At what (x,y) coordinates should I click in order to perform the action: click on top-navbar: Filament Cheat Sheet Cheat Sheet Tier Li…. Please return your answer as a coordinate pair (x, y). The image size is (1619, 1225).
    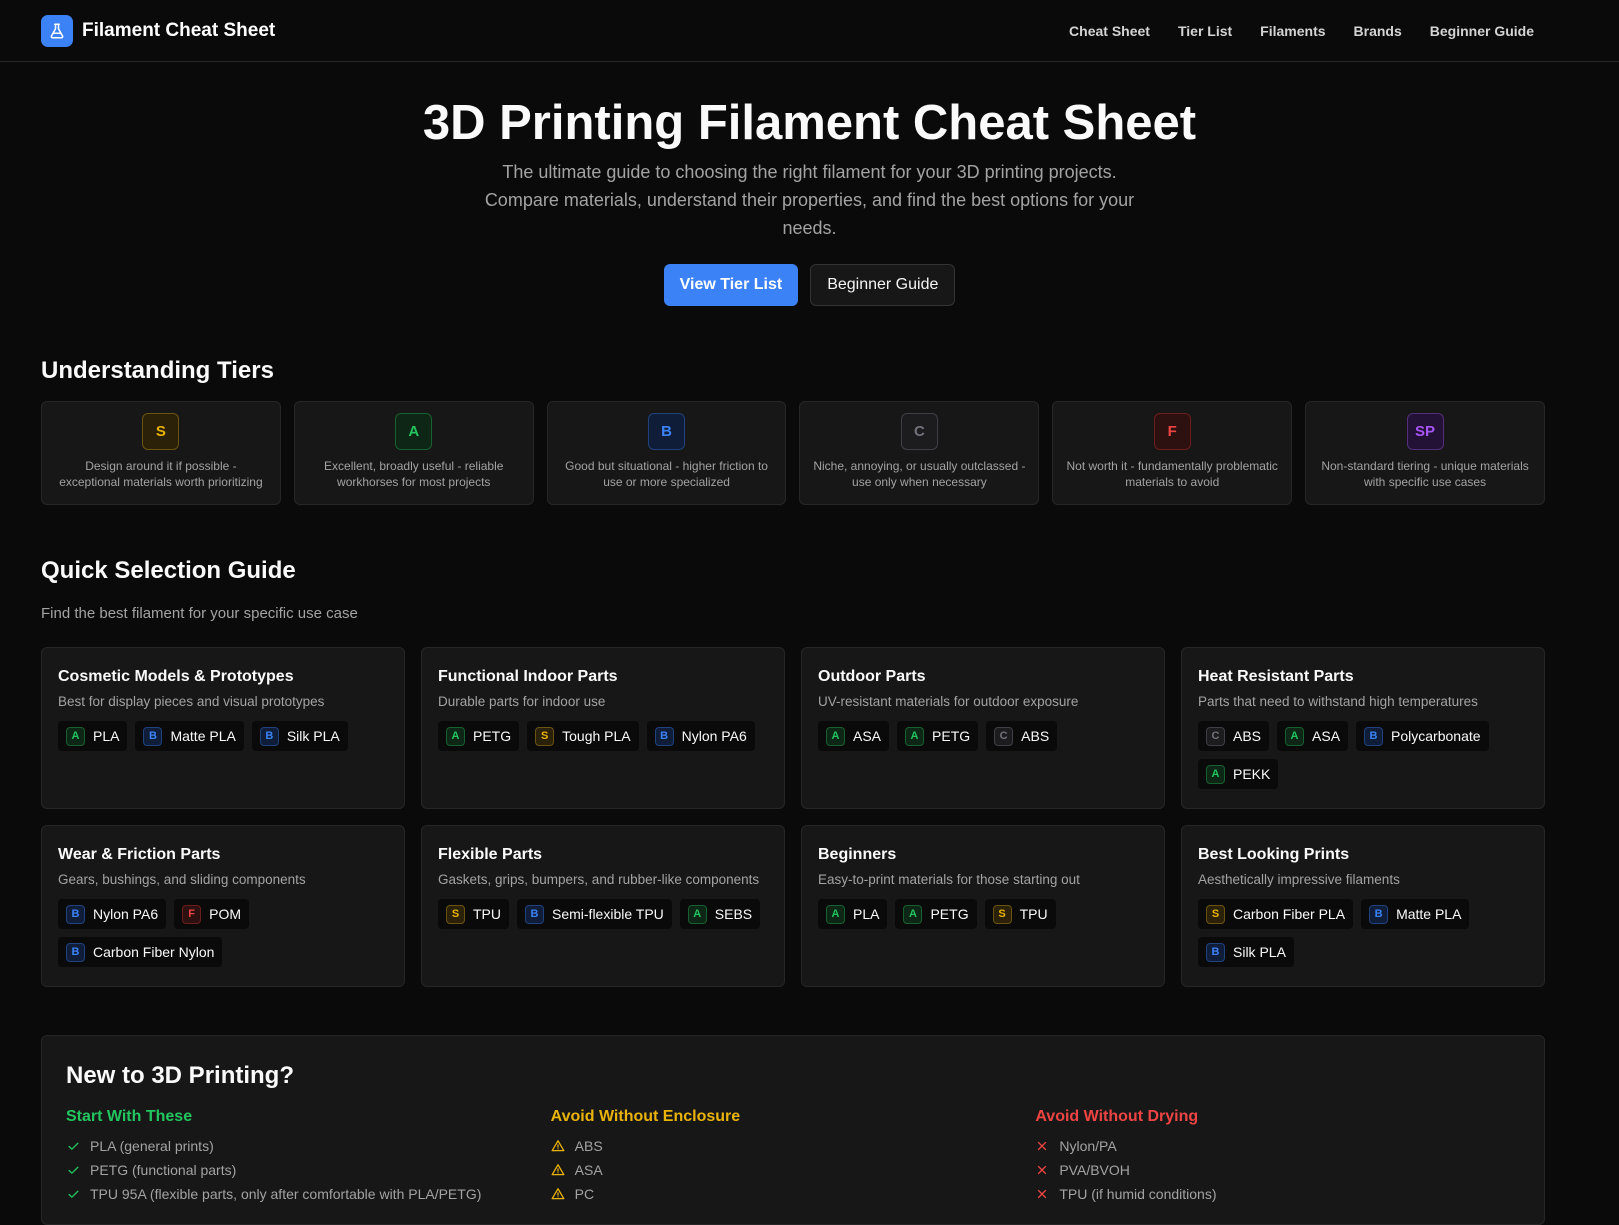
    Looking at the image, I should click on (809, 31).